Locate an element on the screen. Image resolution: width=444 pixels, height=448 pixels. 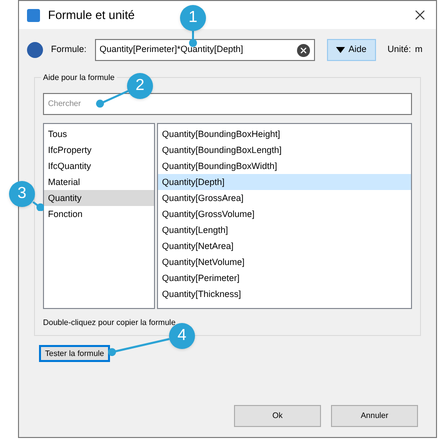
category-item: IfcProperty is located at coordinates (99, 150).